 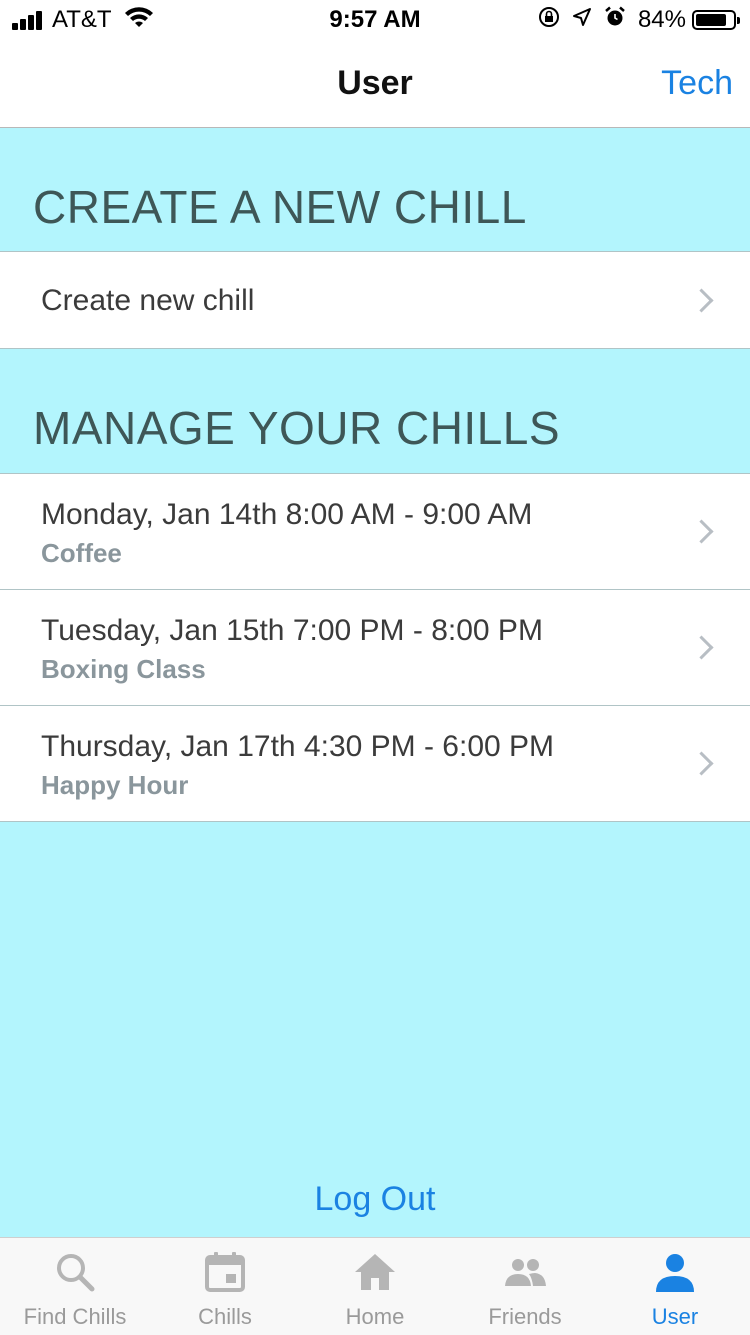 What do you see at coordinates (582, 20) in the screenshot?
I see `location-icon` at bounding box center [582, 20].